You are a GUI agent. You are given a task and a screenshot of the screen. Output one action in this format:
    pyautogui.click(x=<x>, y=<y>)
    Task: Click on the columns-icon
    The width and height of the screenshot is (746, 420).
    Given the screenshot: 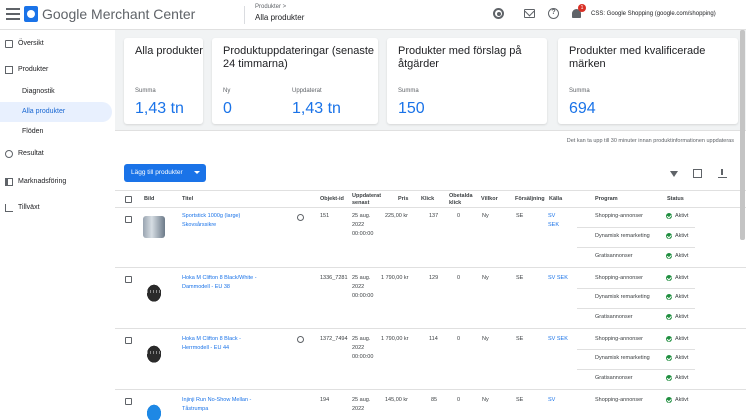 What is the action you would take?
    pyautogui.click(x=697, y=173)
    